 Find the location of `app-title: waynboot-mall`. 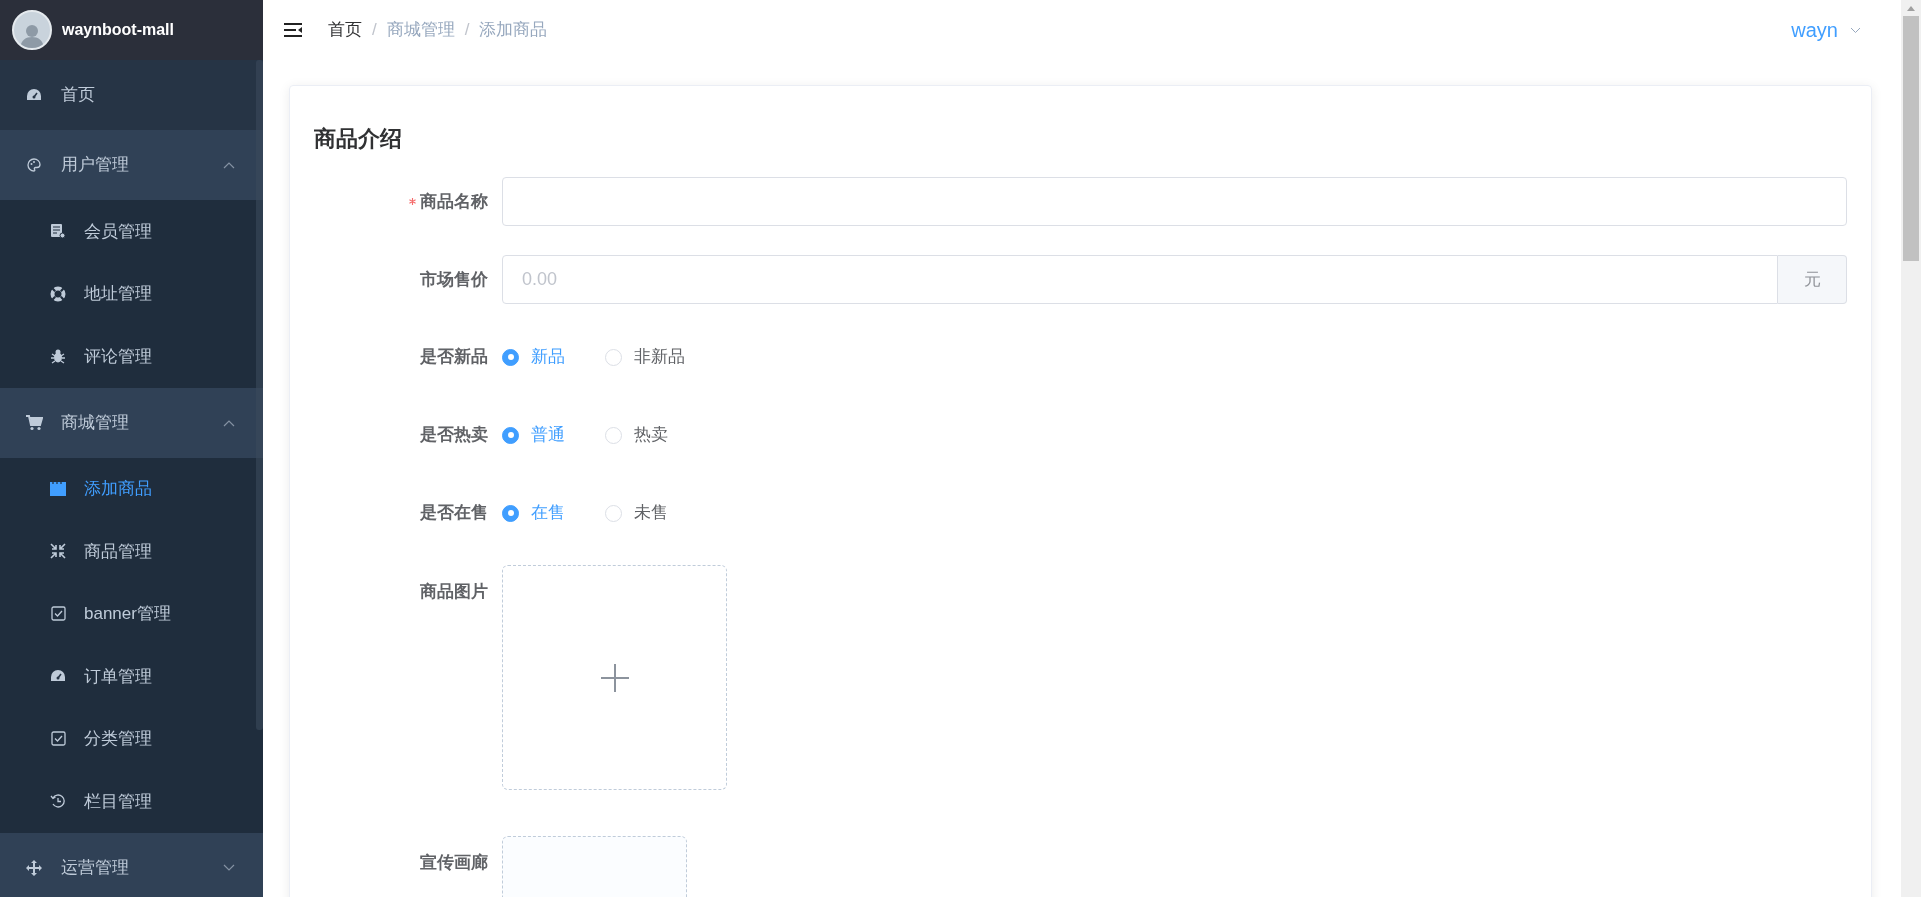

app-title: waynboot-mall is located at coordinates (118, 30).